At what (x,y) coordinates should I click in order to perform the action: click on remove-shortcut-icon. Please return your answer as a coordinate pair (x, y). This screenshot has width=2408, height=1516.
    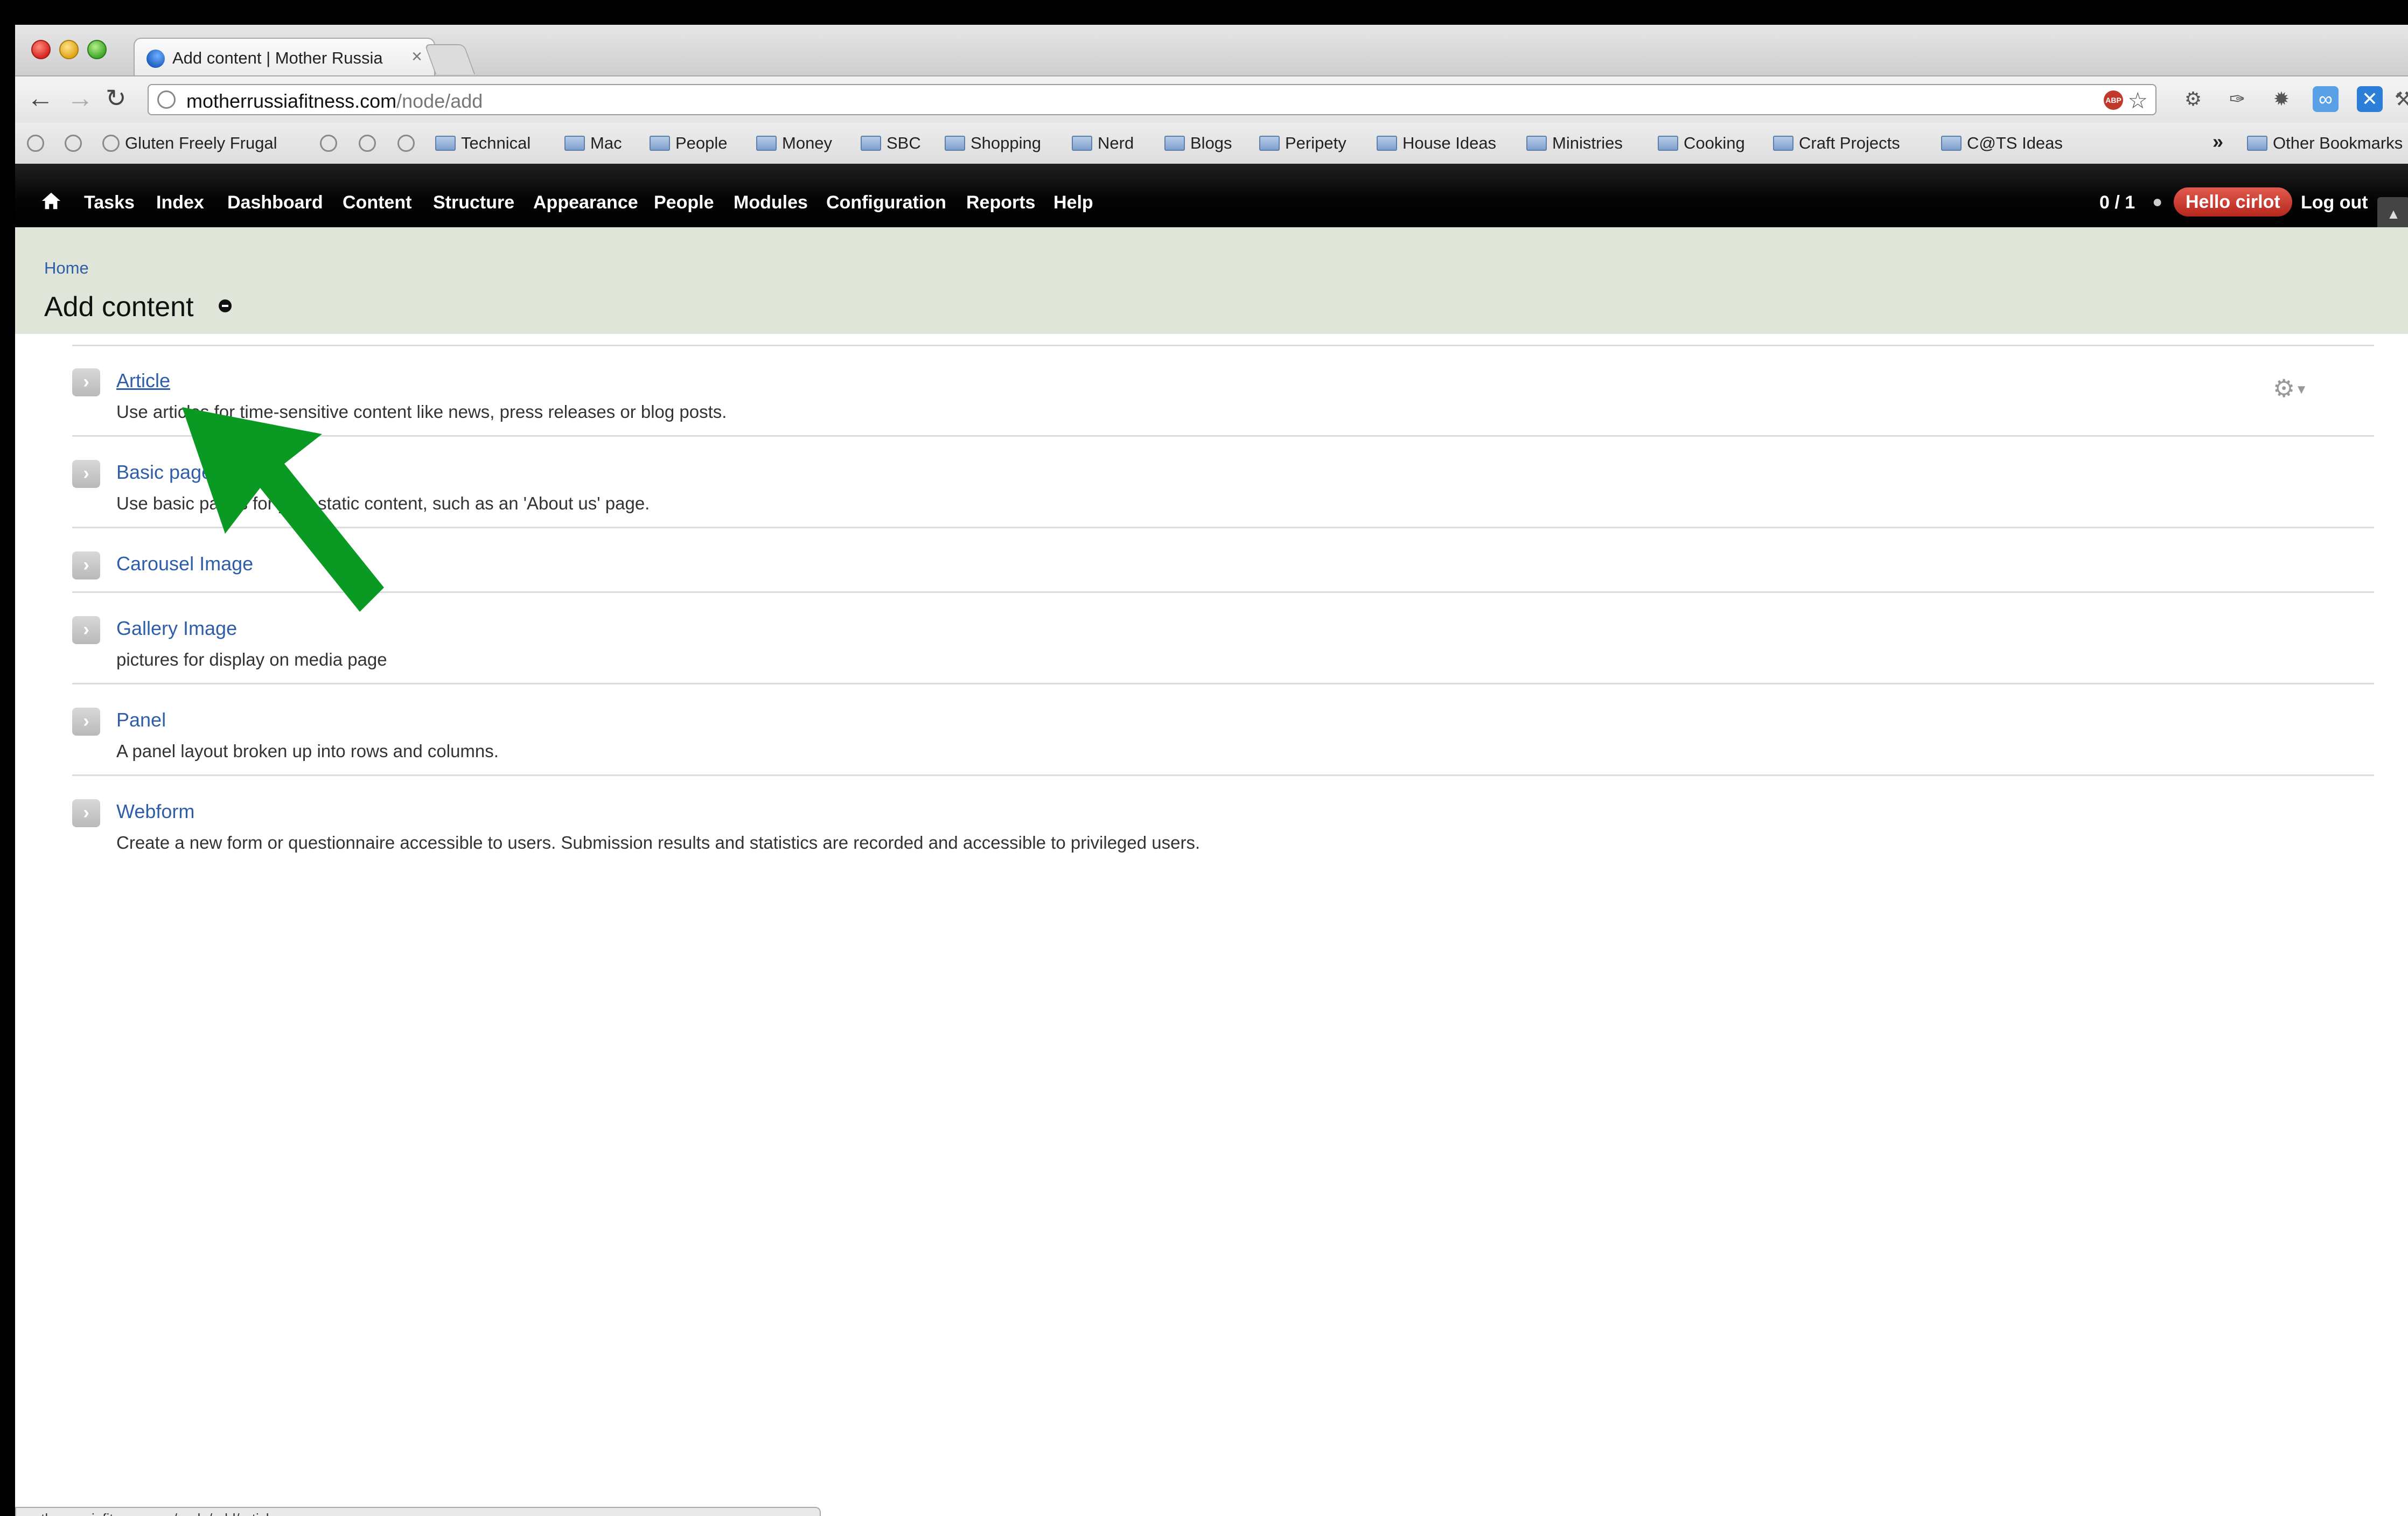
    Looking at the image, I should click on (225, 305).